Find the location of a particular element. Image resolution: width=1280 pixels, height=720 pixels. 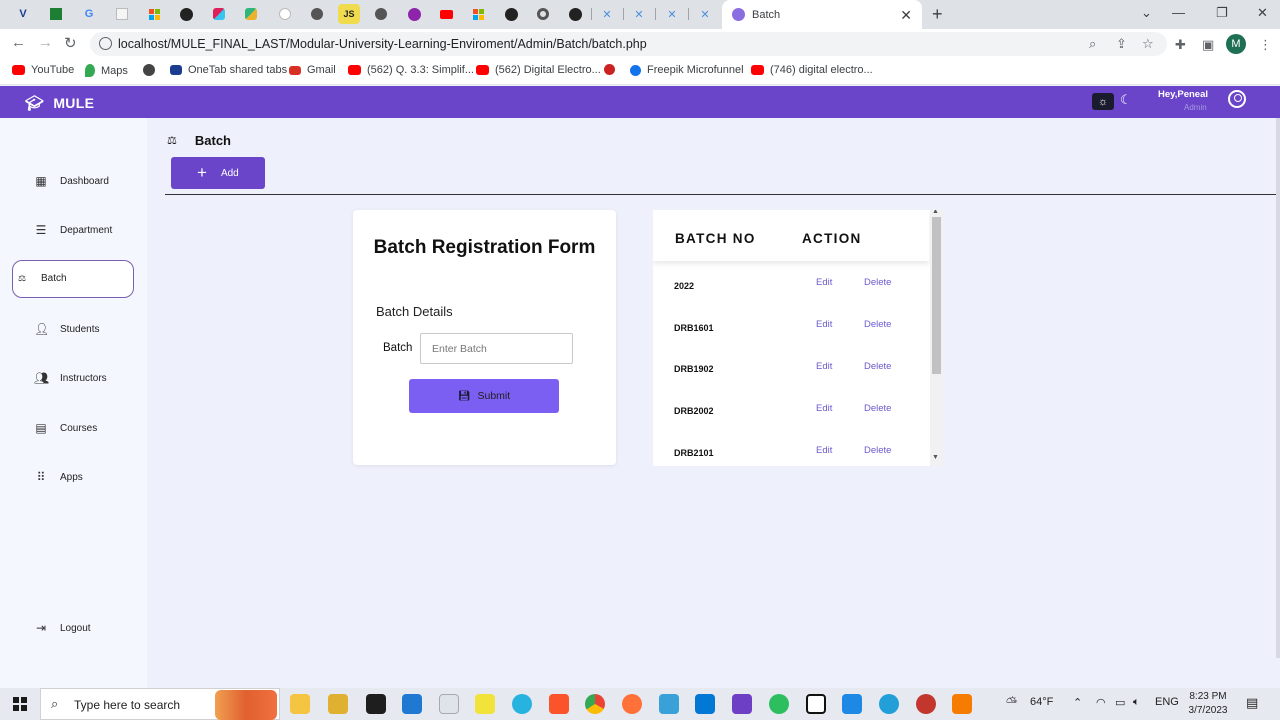

chrome-icon is located at coordinates (595, 704).